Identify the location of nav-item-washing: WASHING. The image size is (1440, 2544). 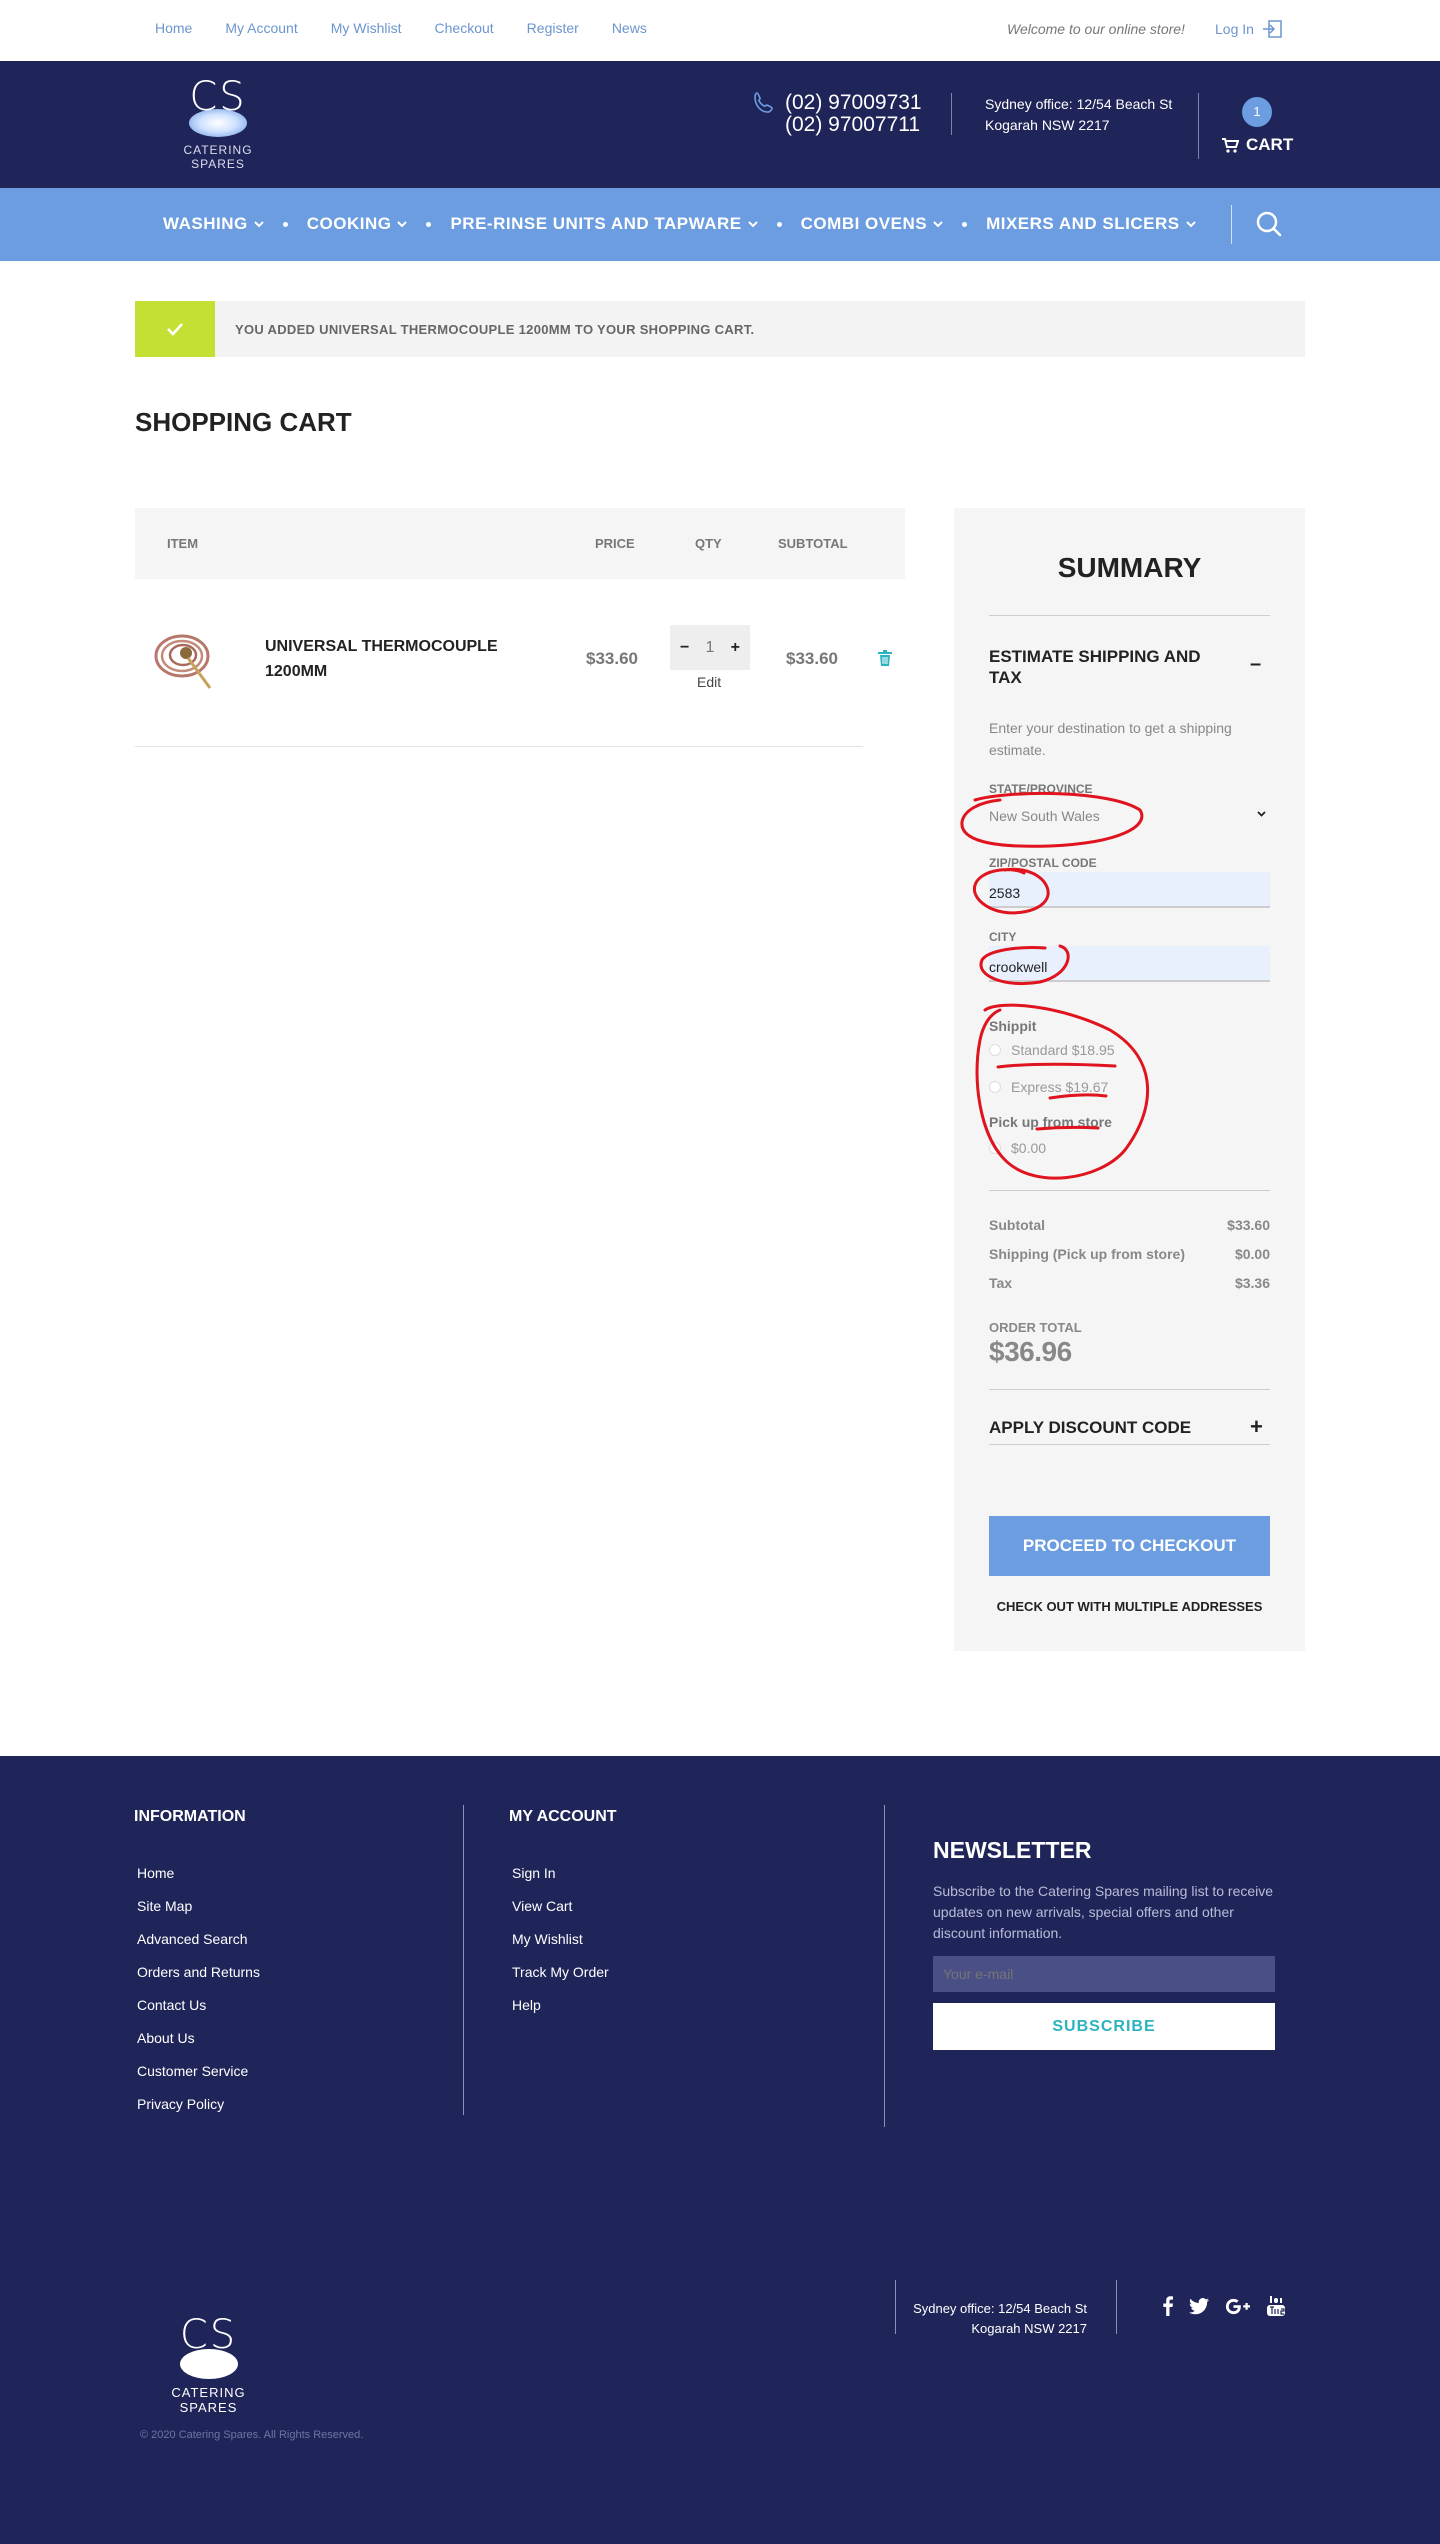
(213, 224).